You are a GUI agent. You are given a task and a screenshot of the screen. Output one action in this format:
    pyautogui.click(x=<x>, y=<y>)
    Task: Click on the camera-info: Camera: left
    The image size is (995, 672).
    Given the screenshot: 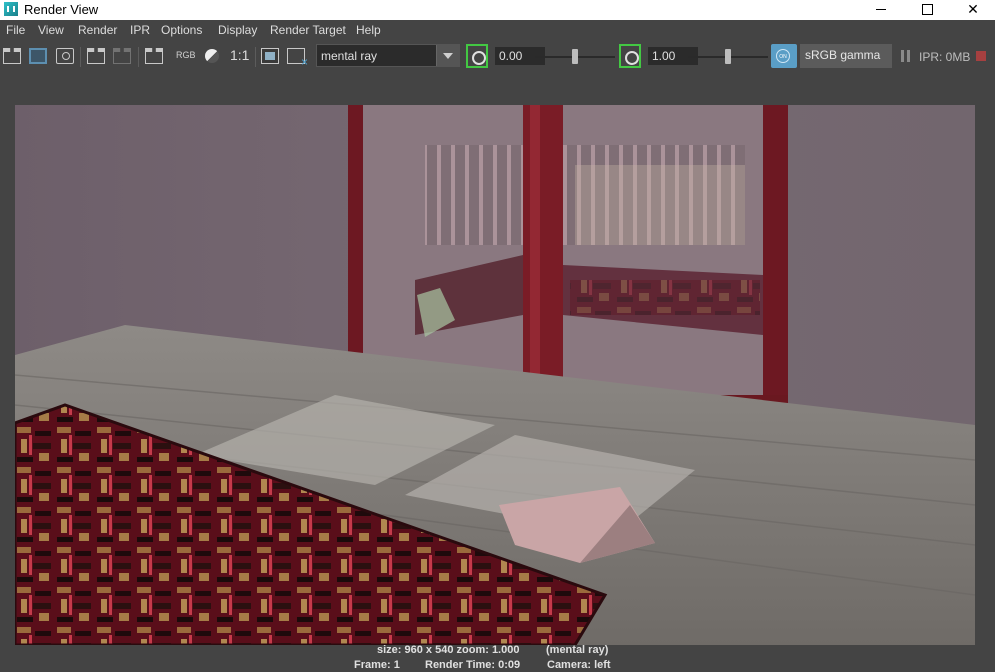 What is the action you would take?
    pyautogui.click(x=579, y=665)
    